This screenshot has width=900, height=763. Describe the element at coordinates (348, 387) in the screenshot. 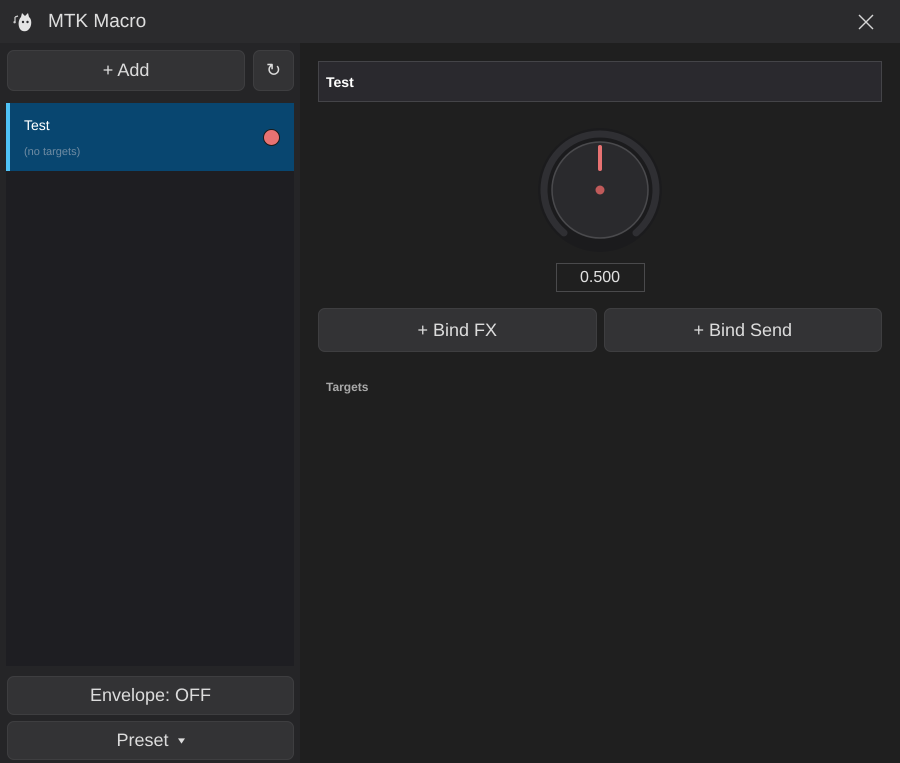

I see `targets-heading: Targets` at that location.